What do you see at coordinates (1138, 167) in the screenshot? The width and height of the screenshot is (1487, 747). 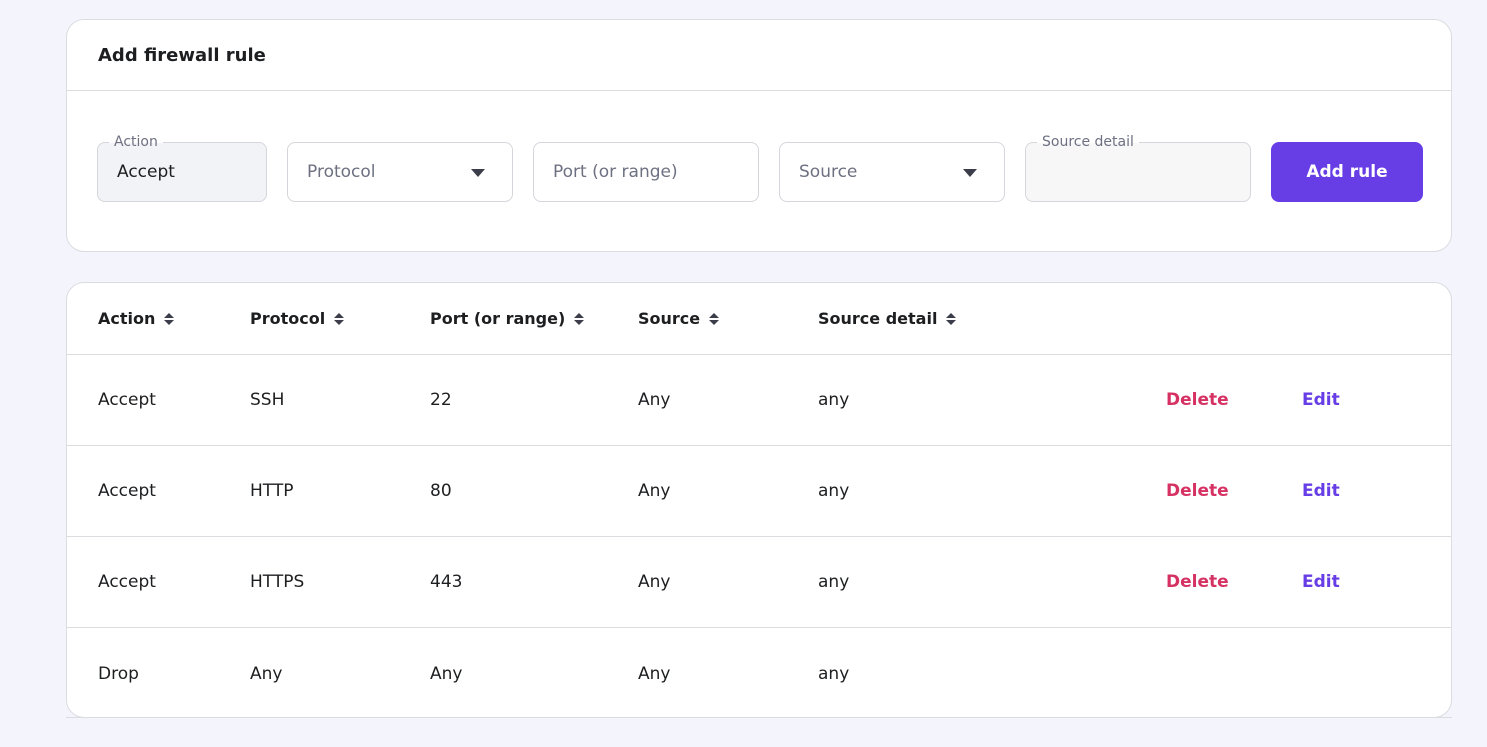 I see `source-detail-input: Source detail` at bounding box center [1138, 167].